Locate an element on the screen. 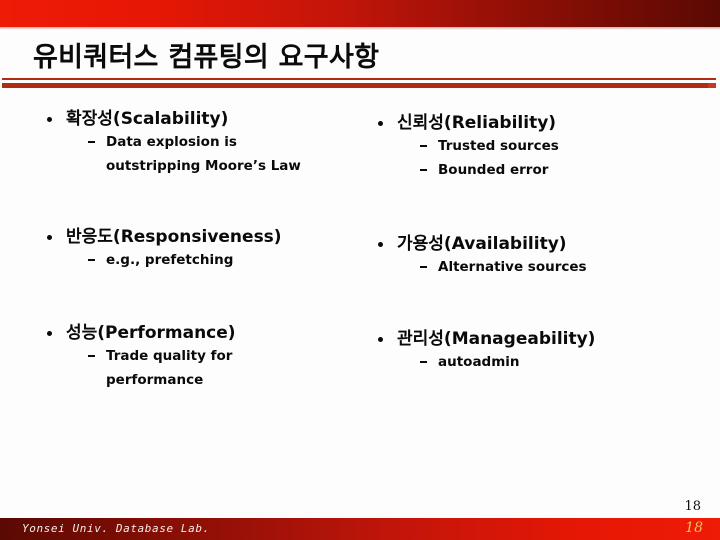 The height and width of the screenshot is (540, 720). sub-bullet-line: Data explosion is is located at coordinates (171, 142).